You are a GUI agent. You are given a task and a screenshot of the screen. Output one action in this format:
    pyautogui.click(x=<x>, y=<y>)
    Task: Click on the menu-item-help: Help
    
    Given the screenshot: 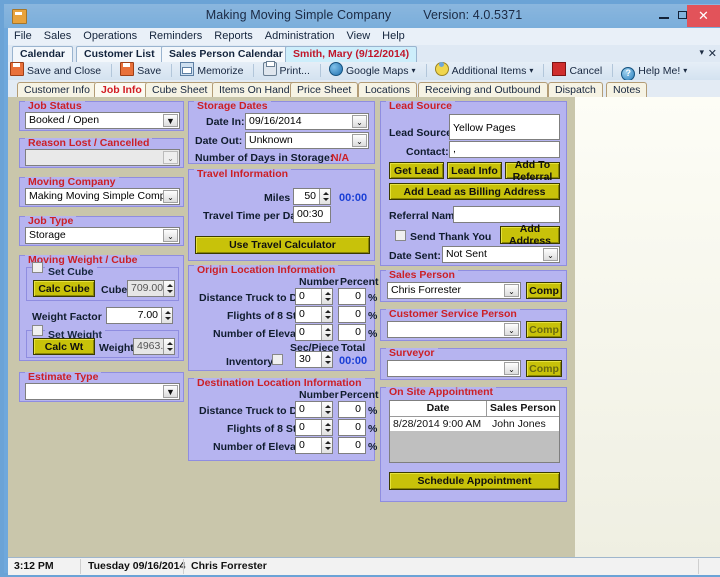 What is the action you would take?
    pyautogui.click(x=393, y=36)
    